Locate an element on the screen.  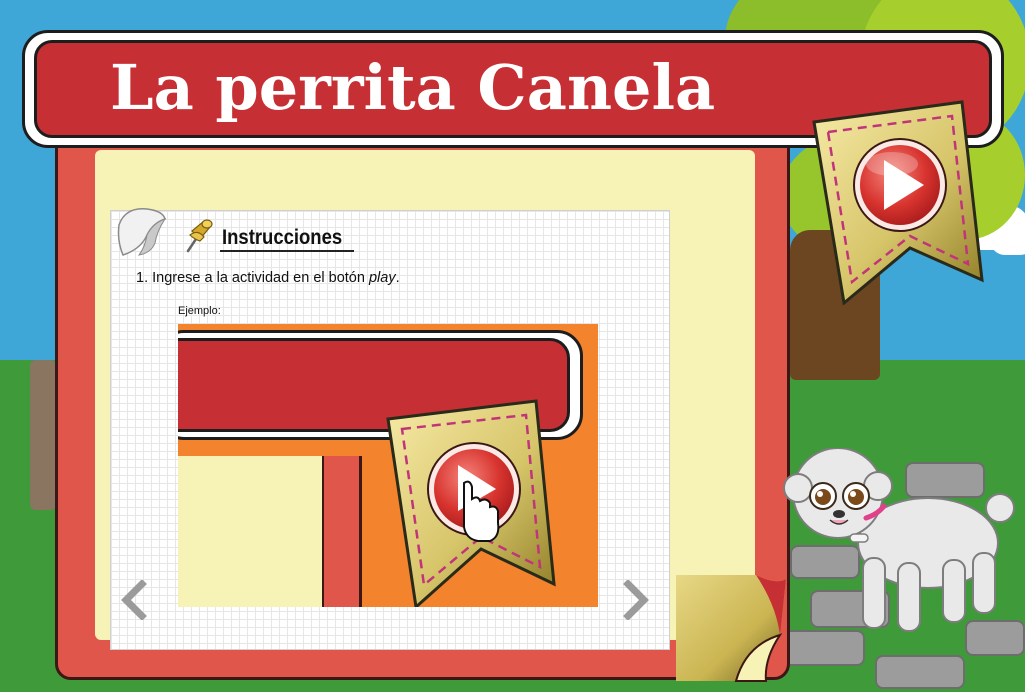
example-panel is located at coordinates (250, 531).